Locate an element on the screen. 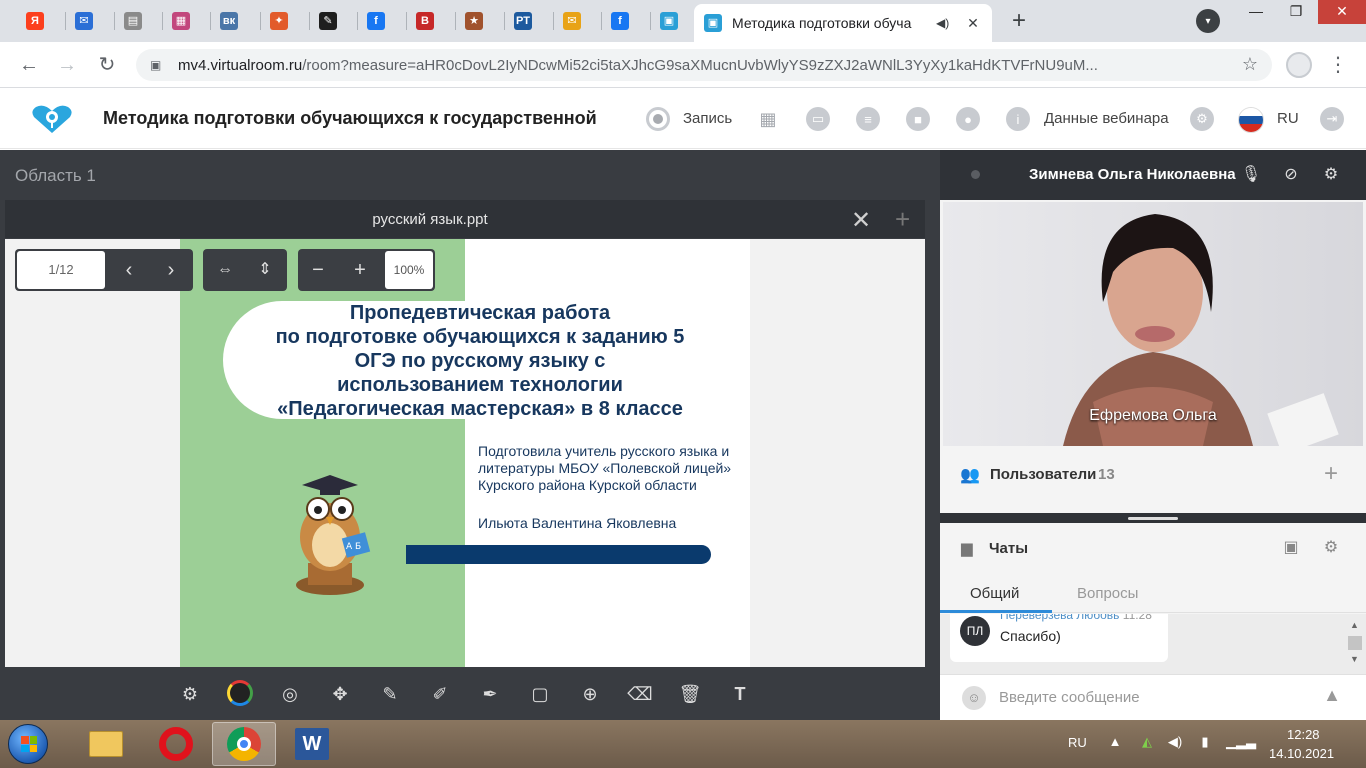  chrome-icon is located at coordinates (244, 744).